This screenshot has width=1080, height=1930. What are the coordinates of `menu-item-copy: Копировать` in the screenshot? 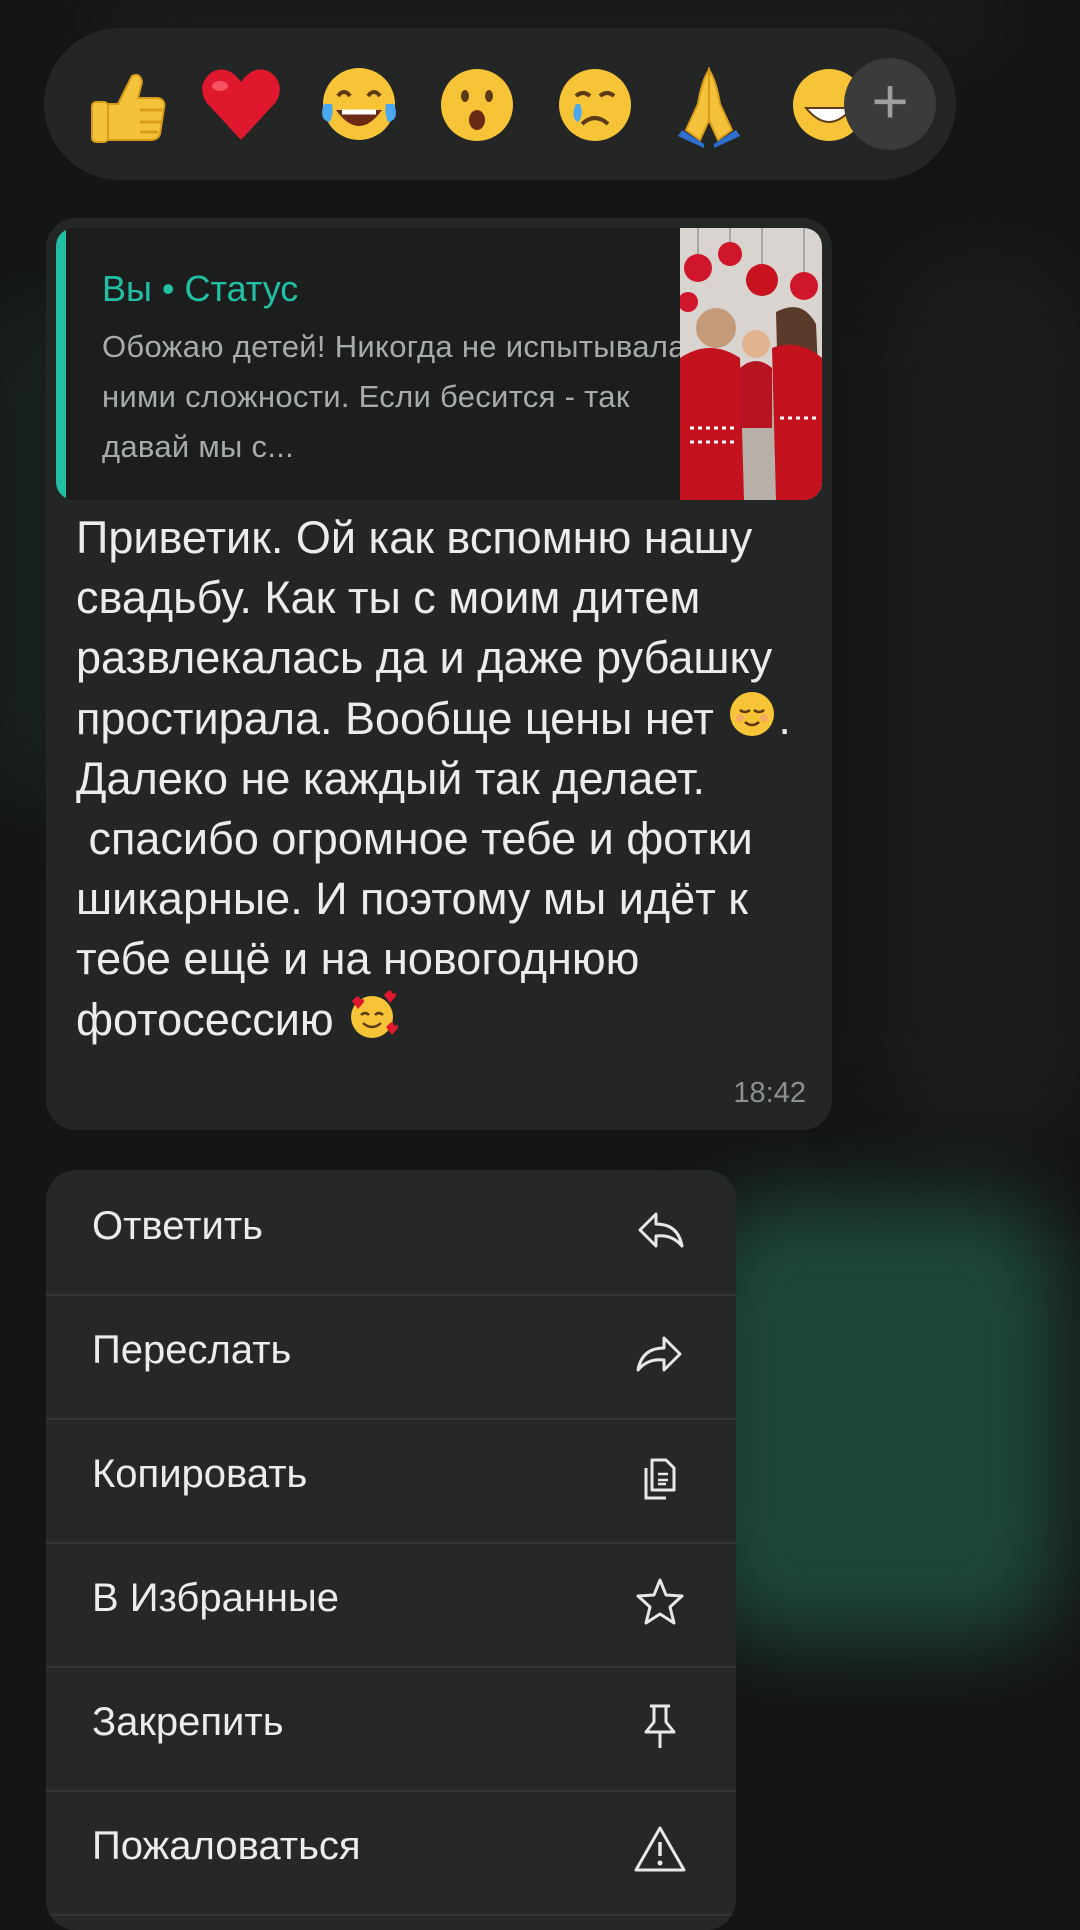 It's located at (391, 1481).